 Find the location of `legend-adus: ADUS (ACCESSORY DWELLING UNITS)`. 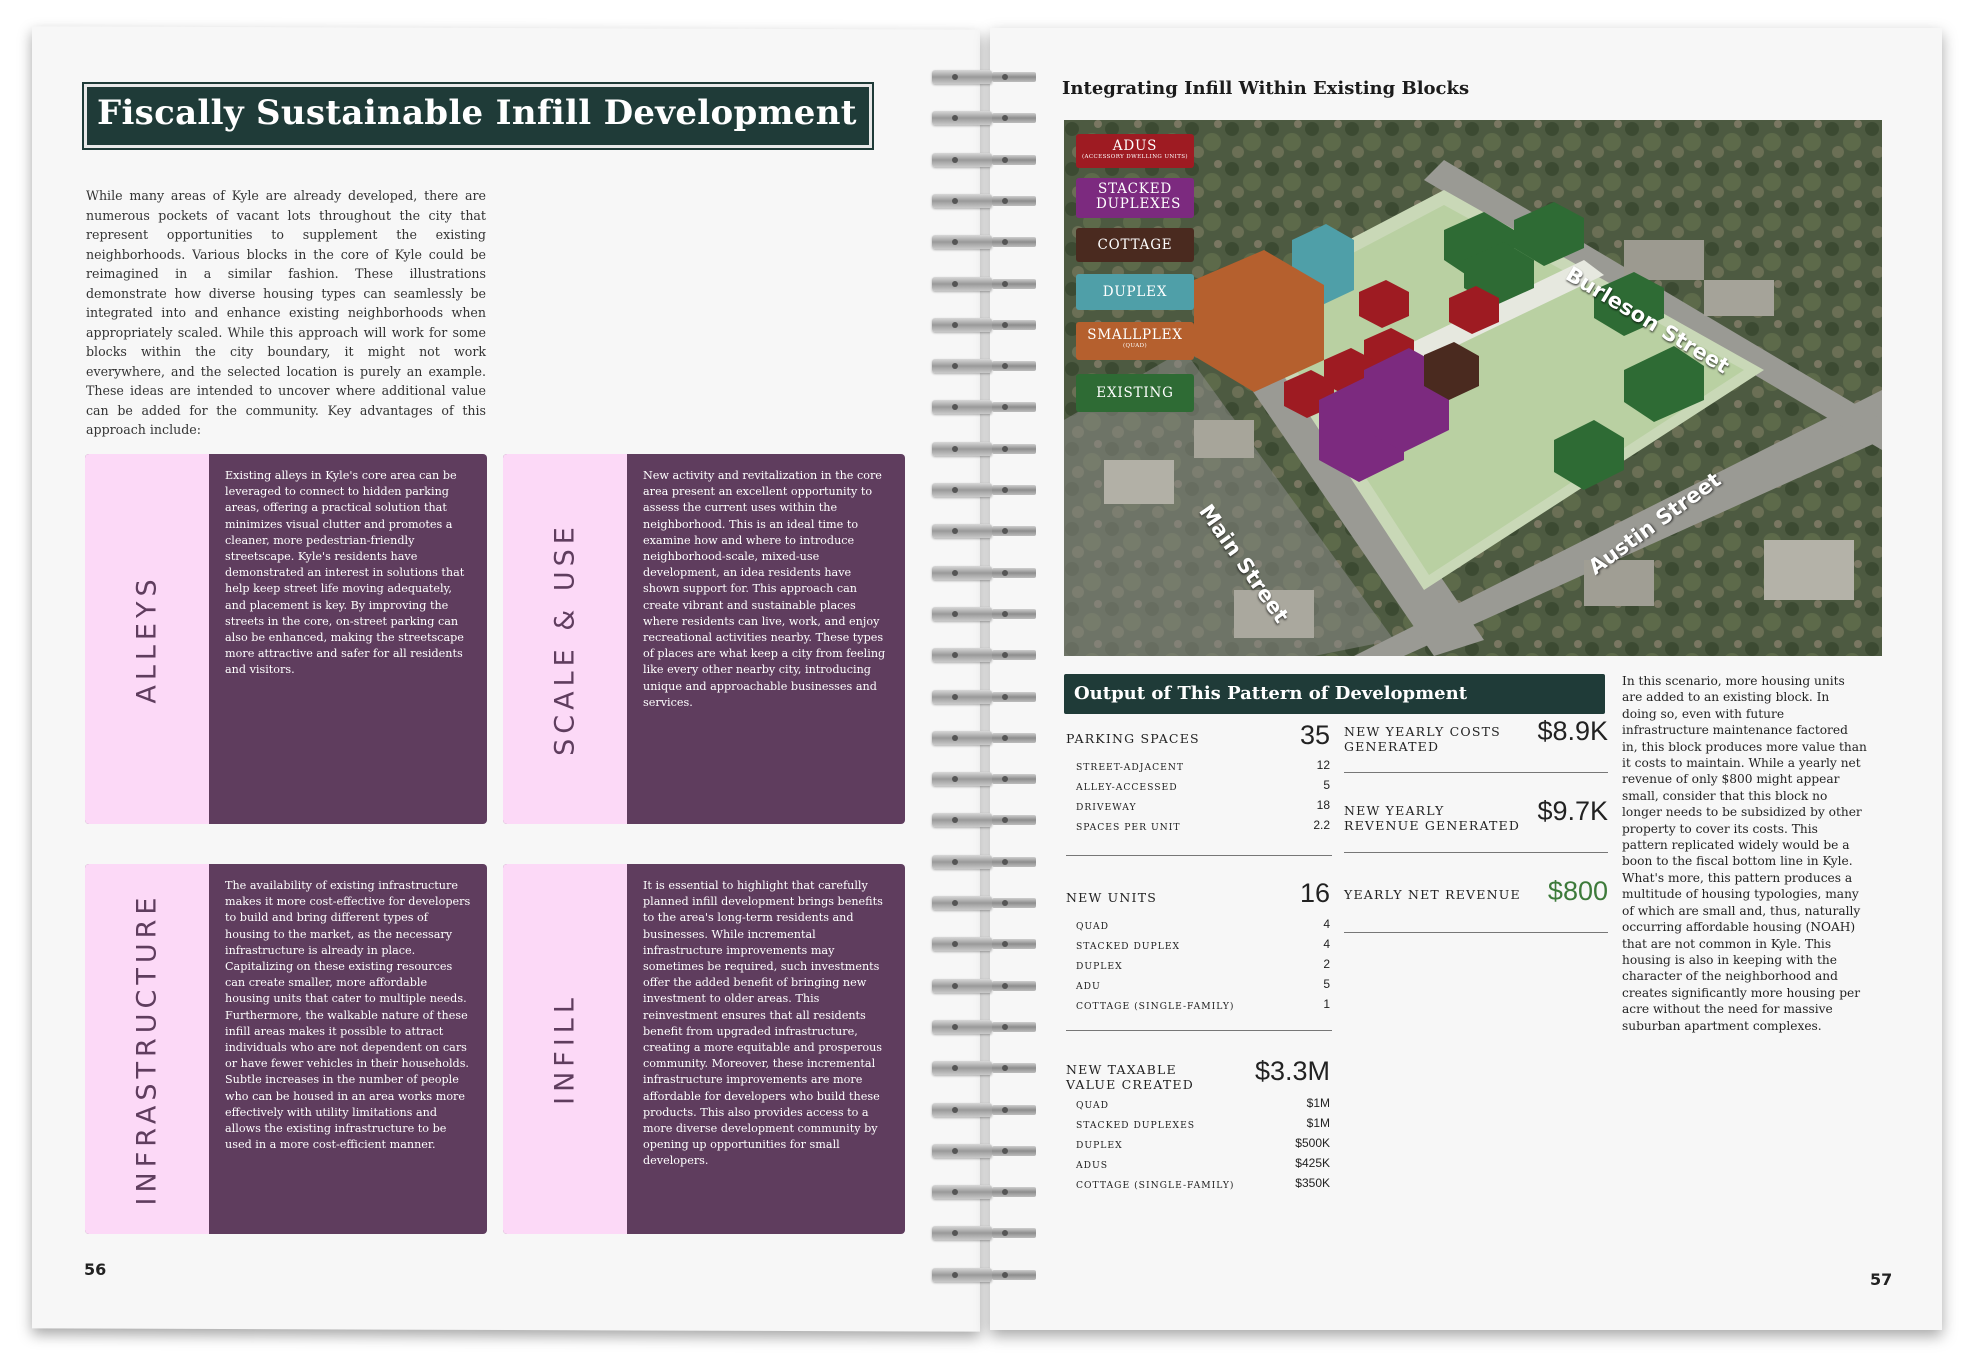

legend-adus: ADUS (ACCESSORY DWELLING UNITS) is located at coordinates (1135, 151).